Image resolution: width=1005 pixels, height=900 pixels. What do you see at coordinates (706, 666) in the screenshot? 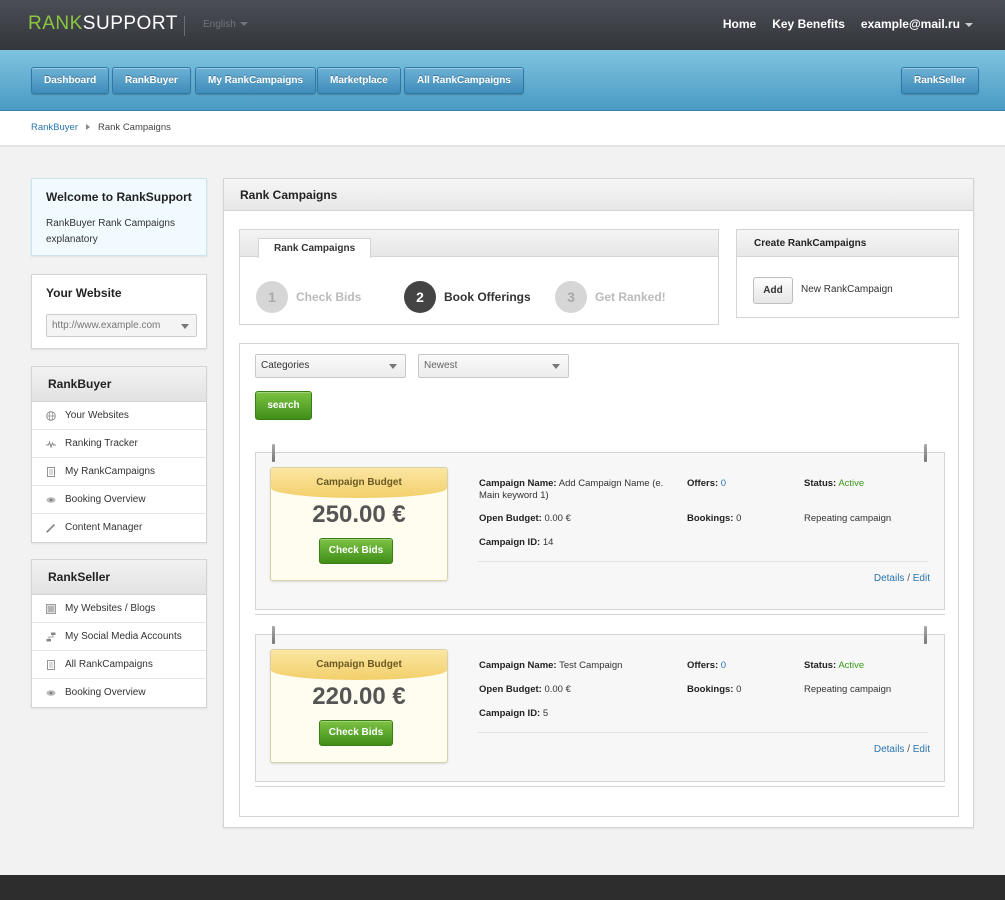
I see `offers-field: Offers: 0` at bounding box center [706, 666].